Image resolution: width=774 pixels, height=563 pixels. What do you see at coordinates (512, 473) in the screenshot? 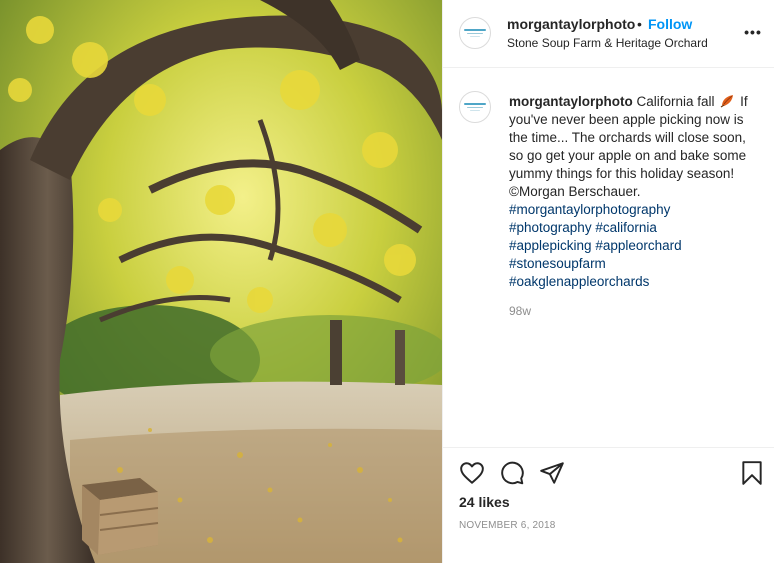
I see `comment-icon` at bounding box center [512, 473].